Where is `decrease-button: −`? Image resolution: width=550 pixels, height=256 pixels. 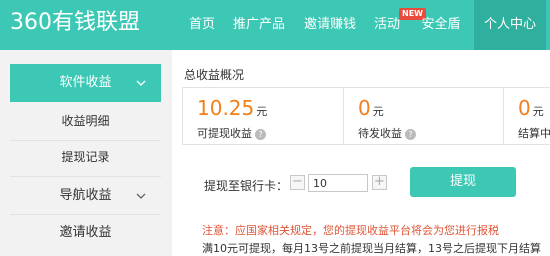
decrease-button: − is located at coordinates (297, 182).